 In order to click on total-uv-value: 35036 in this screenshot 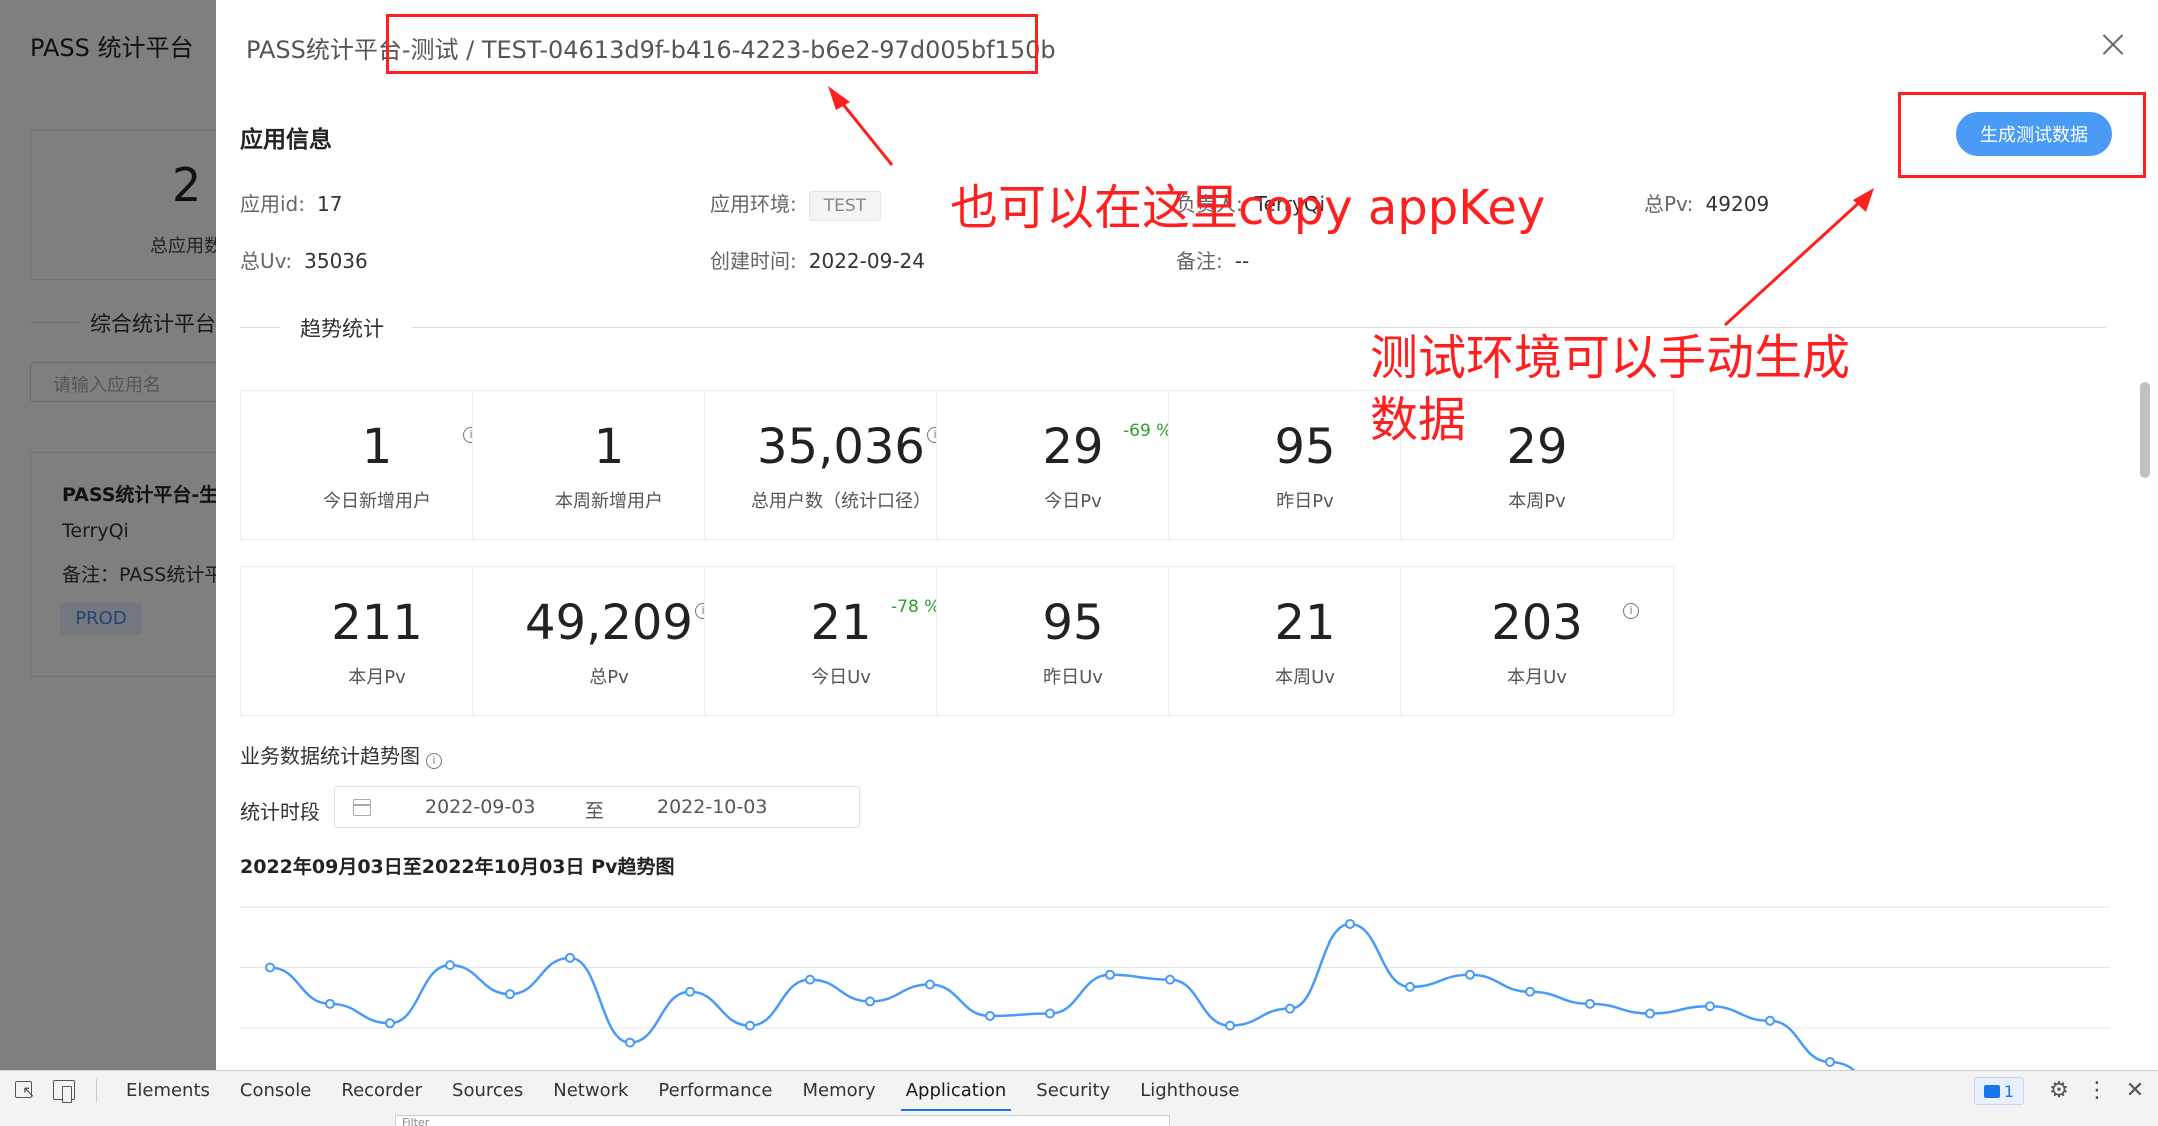, I will do `click(336, 261)`.